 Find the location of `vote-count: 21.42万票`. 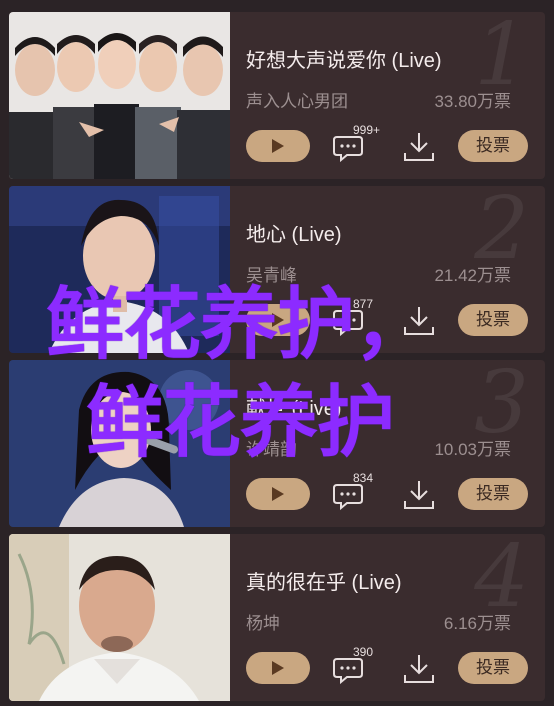

vote-count: 21.42万票 is located at coordinates (472, 275).